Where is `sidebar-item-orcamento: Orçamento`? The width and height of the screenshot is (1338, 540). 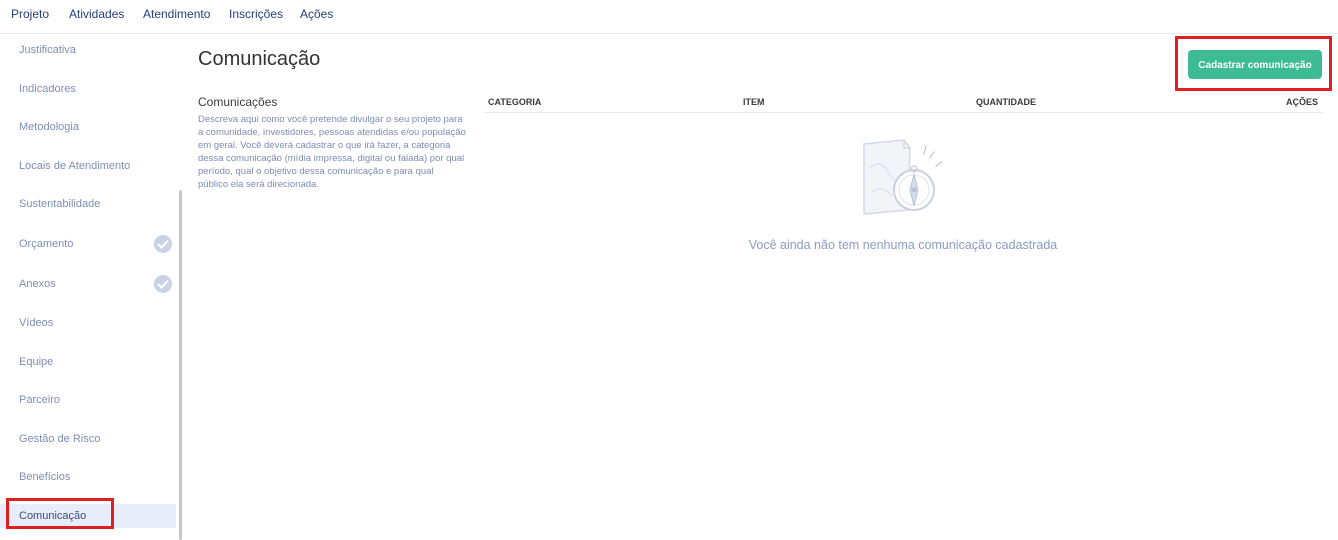 sidebar-item-orcamento: Orçamento is located at coordinates (88, 244).